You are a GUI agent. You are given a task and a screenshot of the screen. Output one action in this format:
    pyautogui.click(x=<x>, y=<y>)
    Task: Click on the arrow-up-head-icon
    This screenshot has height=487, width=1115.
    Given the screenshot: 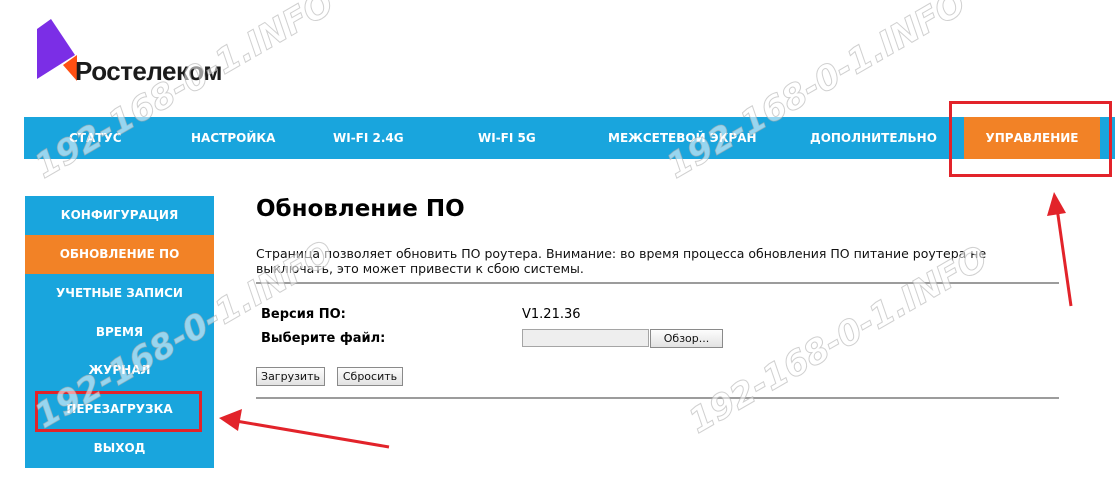 What is the action you would take?
    pyautogui.click(x=1056, y=204)
    